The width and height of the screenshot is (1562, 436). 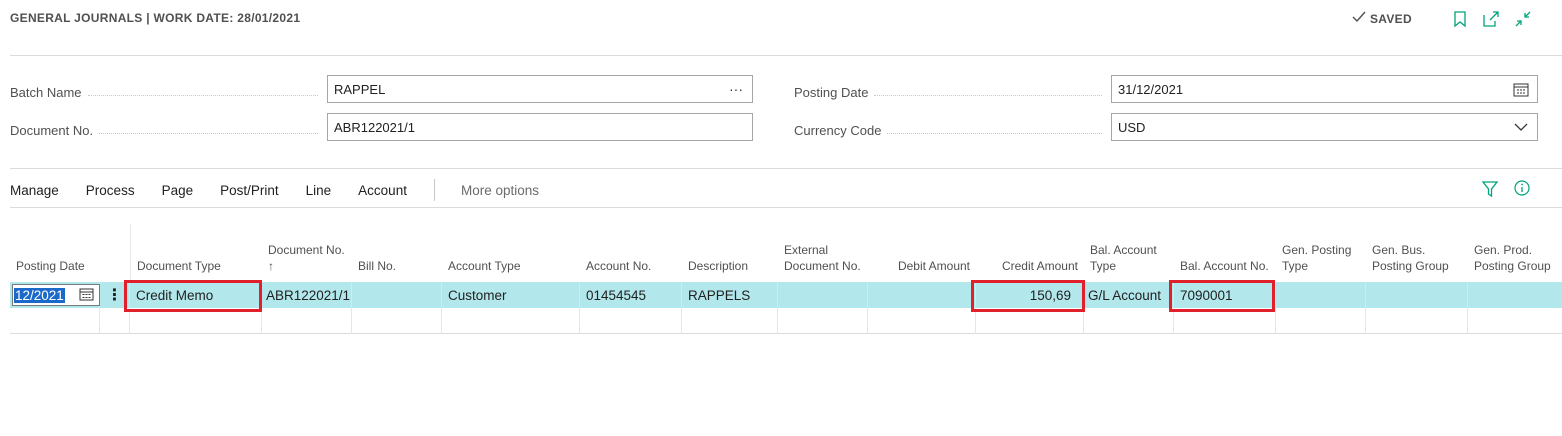 I want to click on more-options-button: More options, so click(x=500, y=190).